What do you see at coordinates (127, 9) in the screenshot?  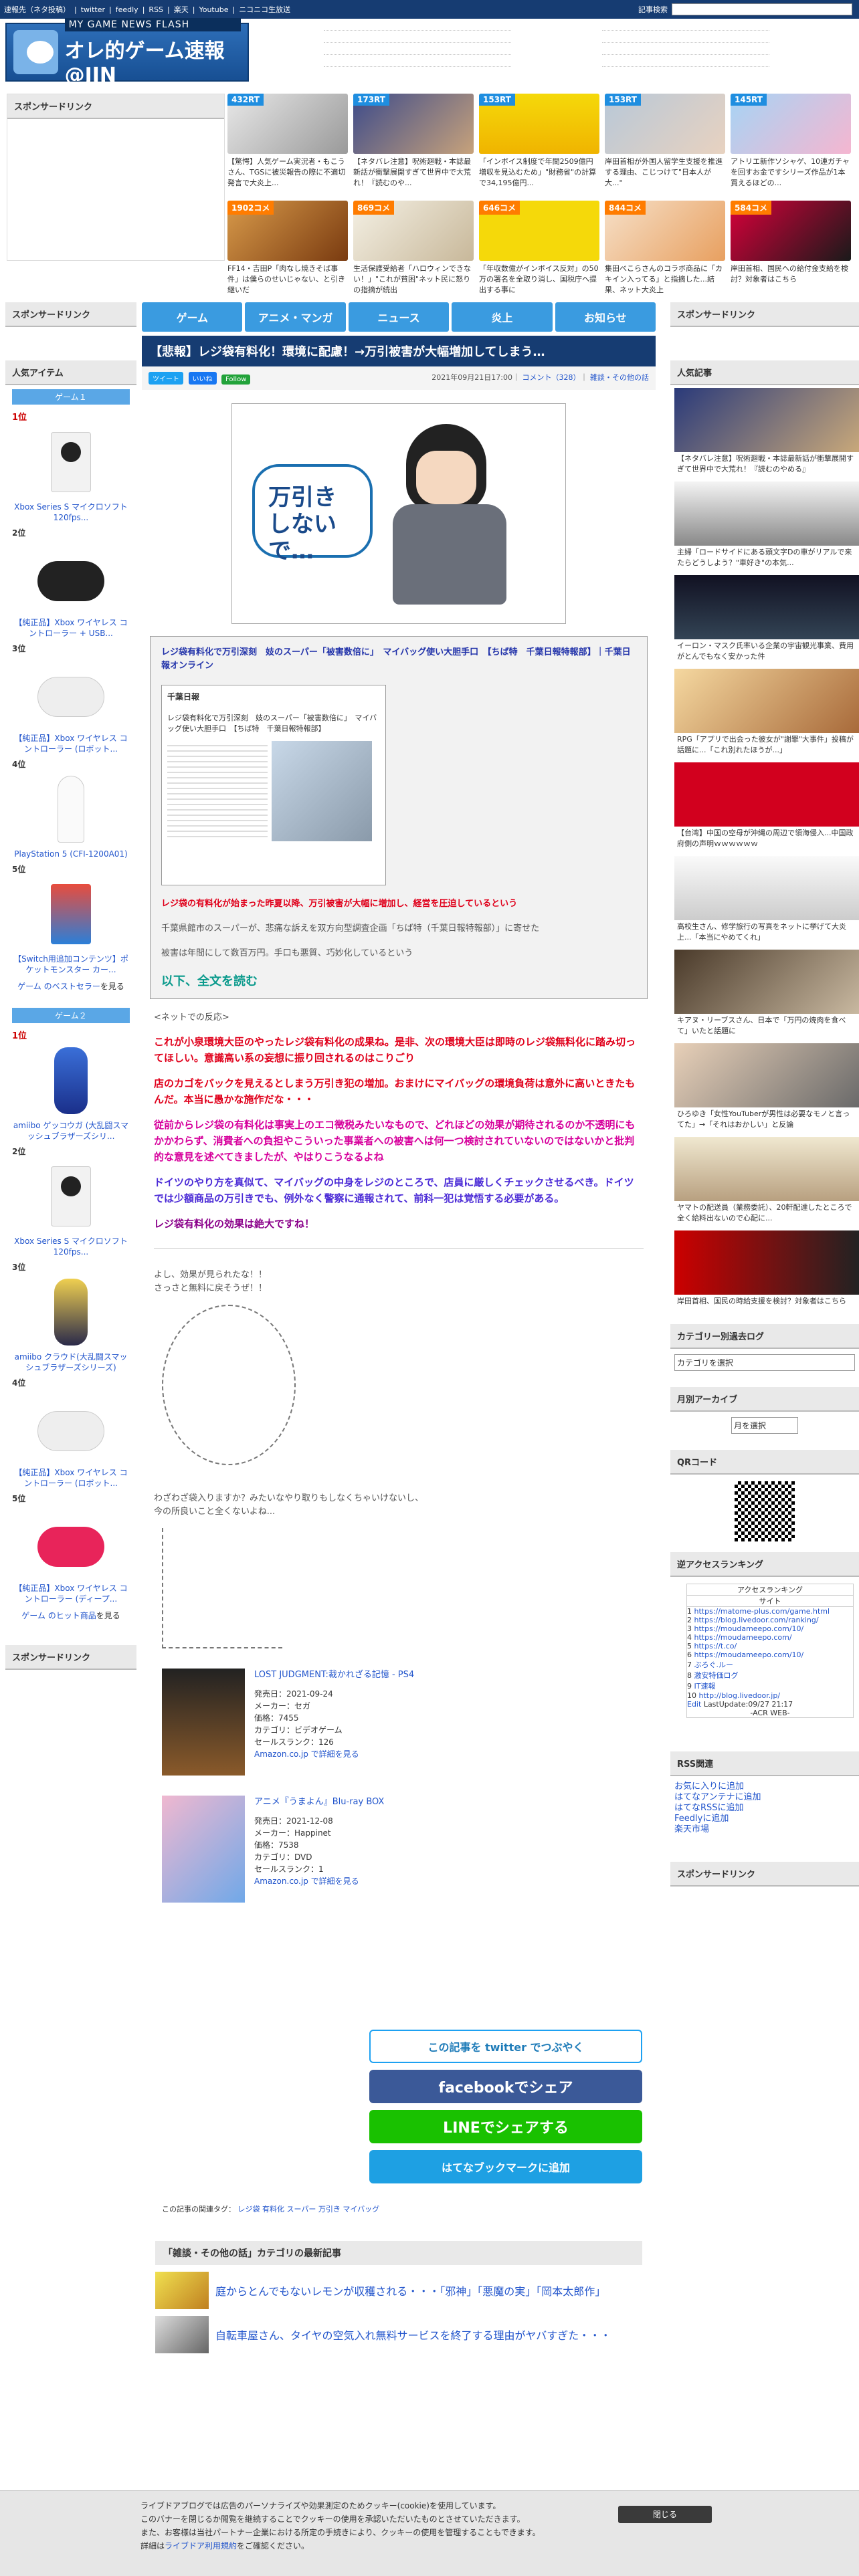 I see `topbar-link-feedly: feedly` at bounding box center [127, 9].